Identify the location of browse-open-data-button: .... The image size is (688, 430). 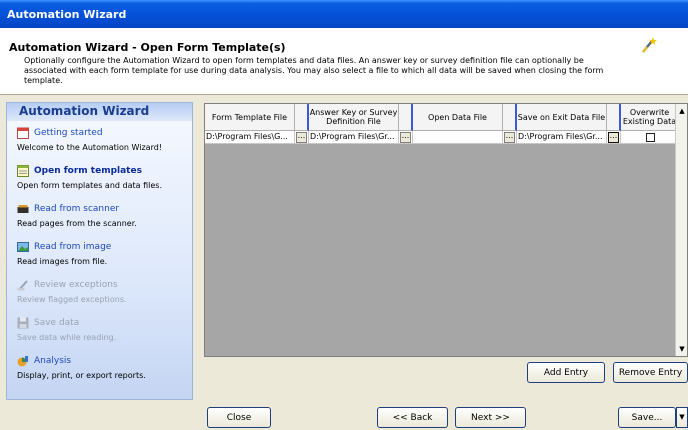
(509, 137).